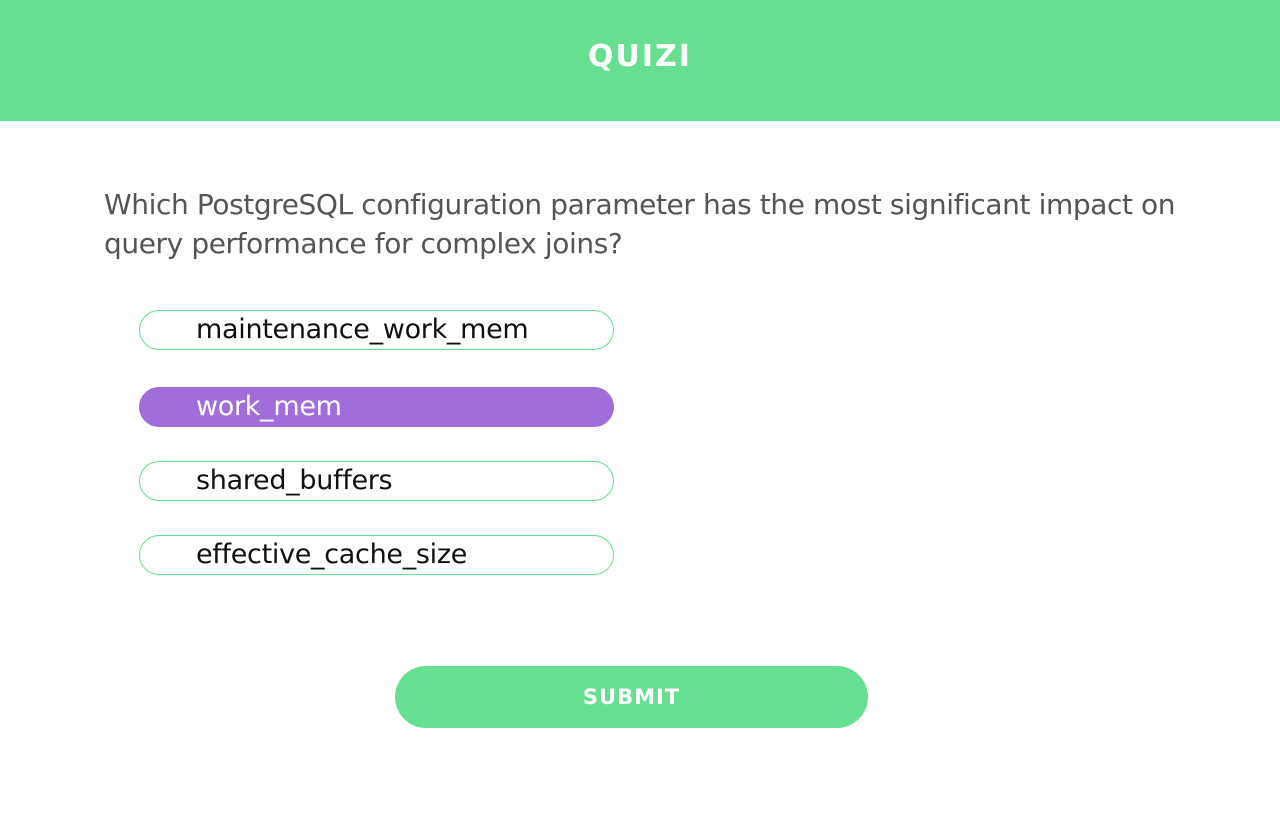 Image resolution: width=1280 pixels, height=832 pixels. Describe the element at coordinates (631, 697) in the screenshot. I see `submit-button: SUBMIT` at that location.